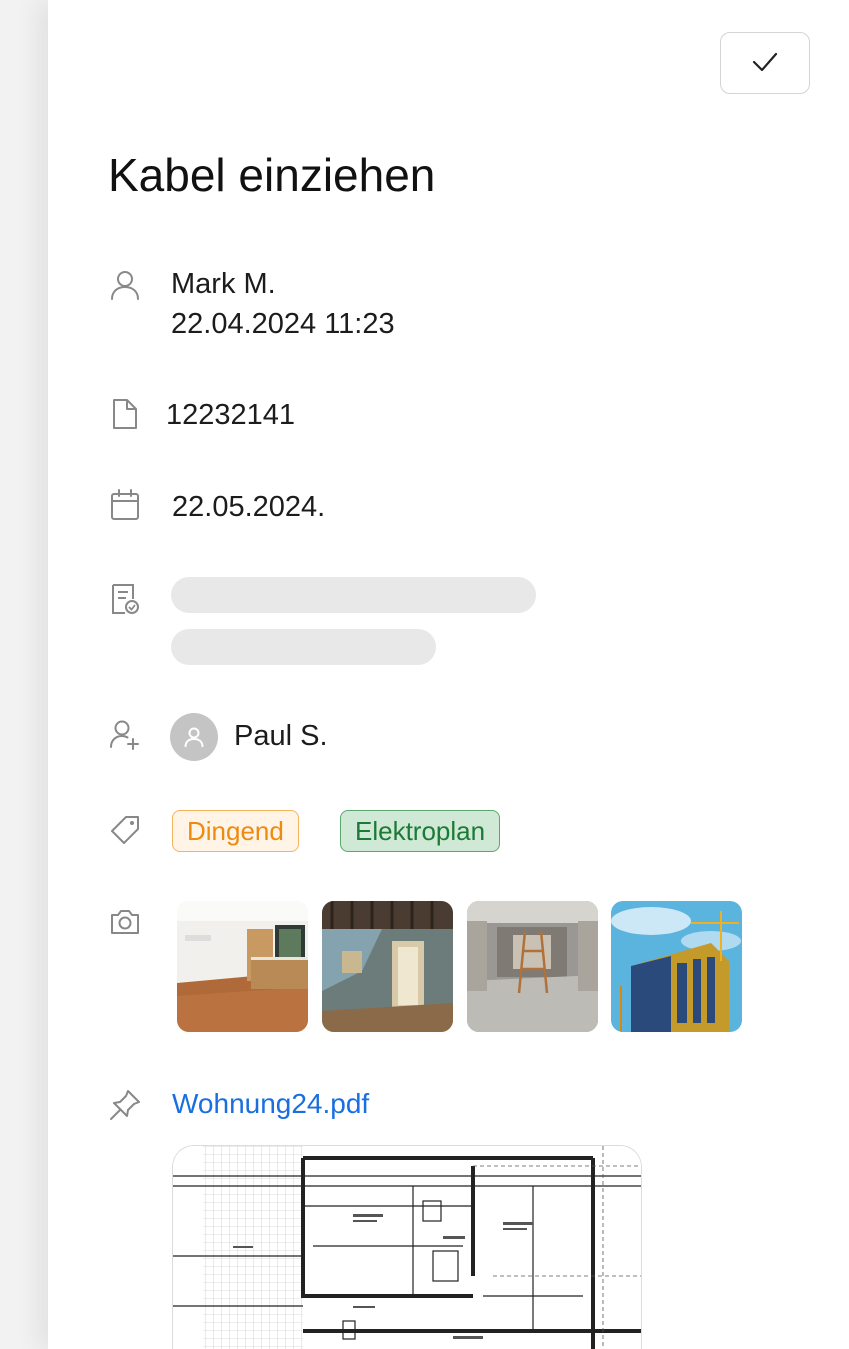 The height and width of the screenshot is (1349, 849). I want to click on tag-dingend: Dingend, so click(235, 831).